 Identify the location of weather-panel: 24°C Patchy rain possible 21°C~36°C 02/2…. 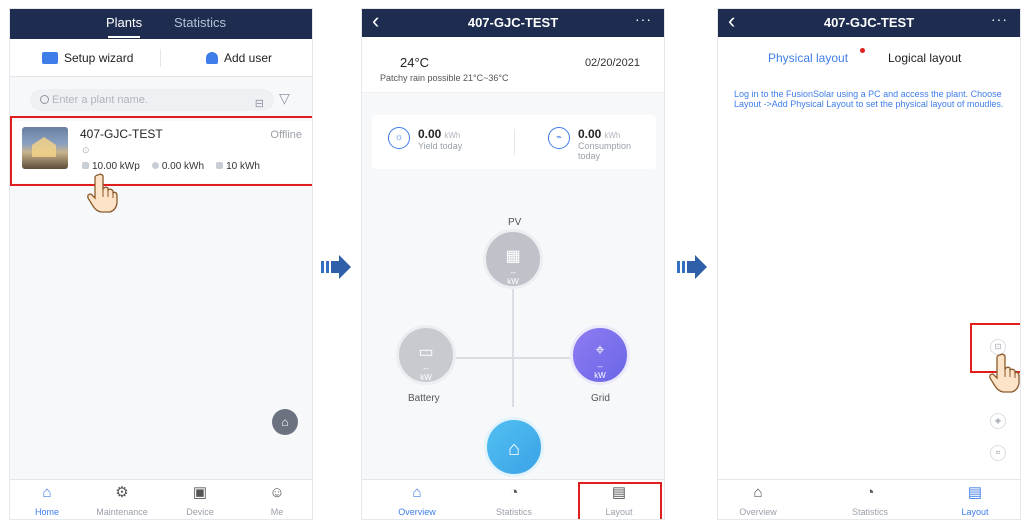
(513, 65).